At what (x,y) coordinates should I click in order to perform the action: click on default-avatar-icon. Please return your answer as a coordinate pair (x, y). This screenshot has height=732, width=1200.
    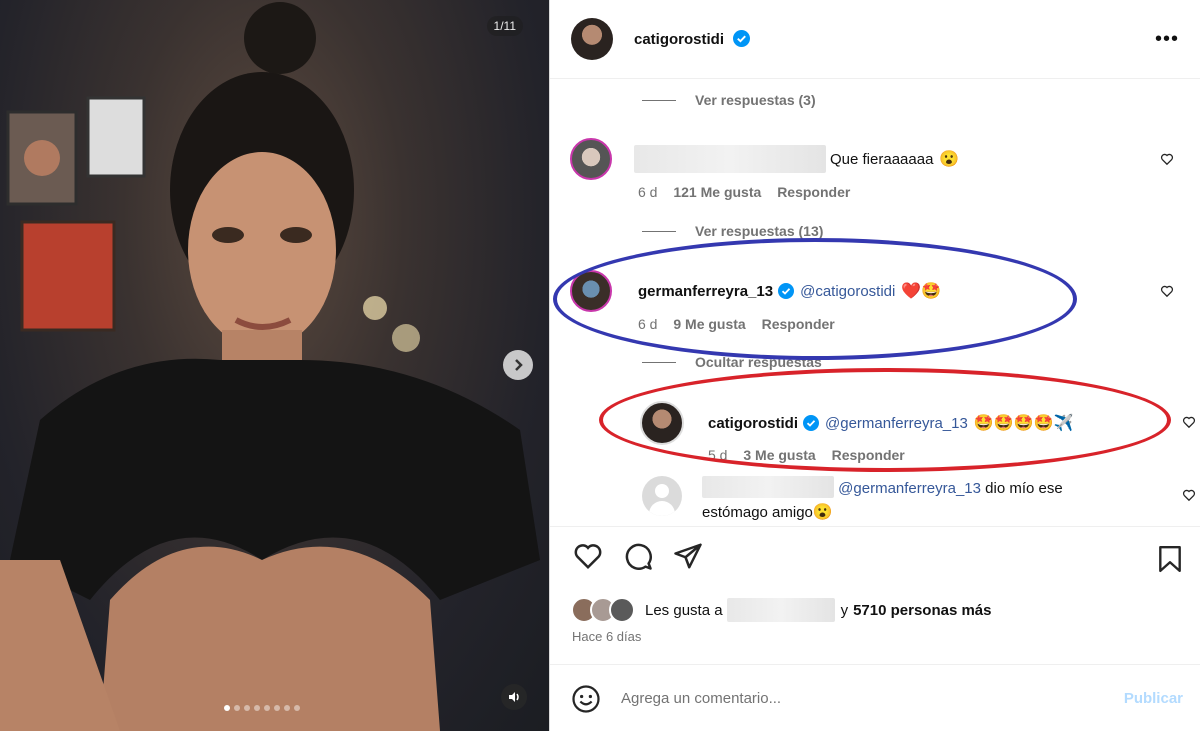
    Looking at the image, I should click on (662, 496).